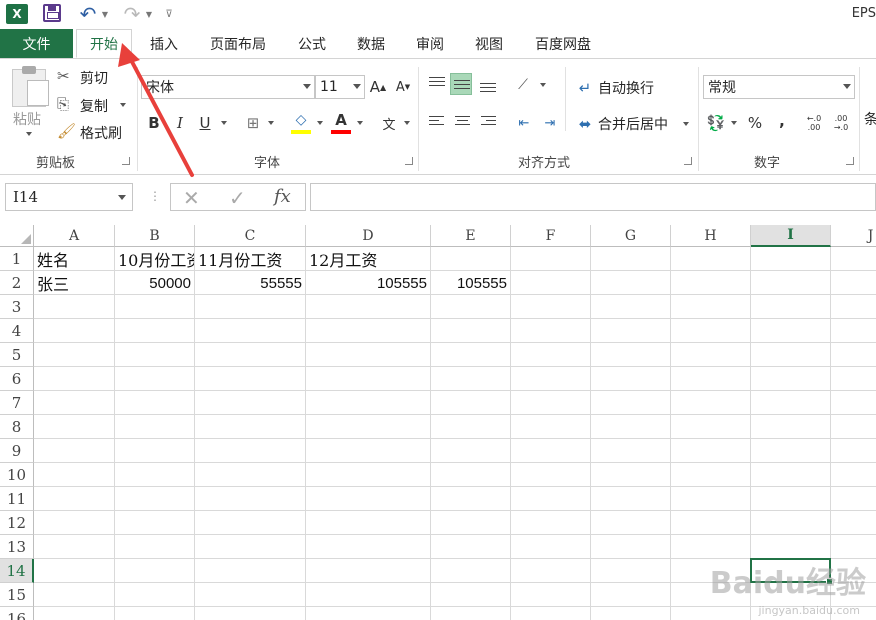 Image resolution: width=876 pixels, height=620 pixels. Describe the element at coordinates (156, 110) in the screenshot. I see `annotation-arrow` at that location.